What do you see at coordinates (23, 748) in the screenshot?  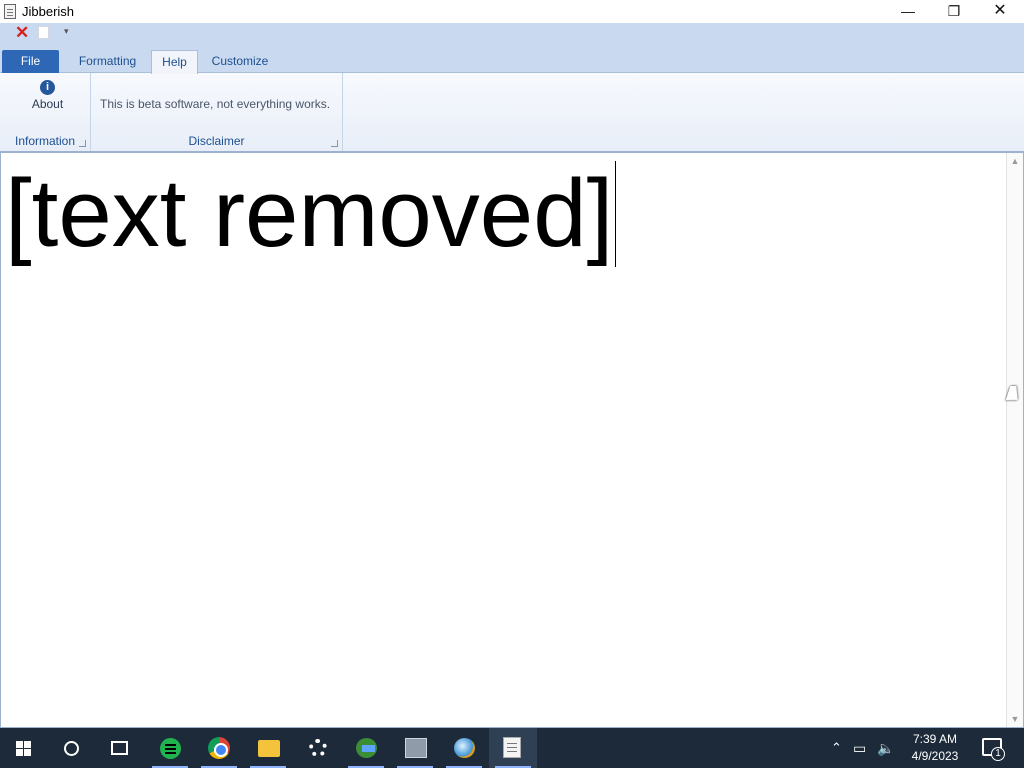 I see `start-icon` at bounding box center [23, 748].